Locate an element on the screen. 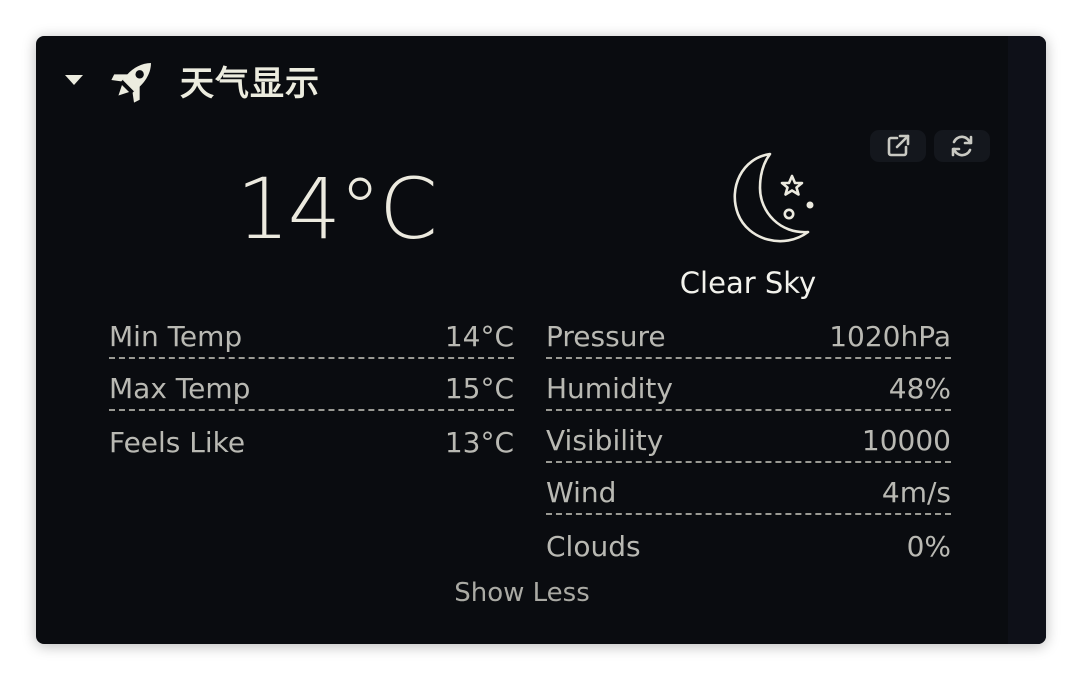 The width and height of the screenshot is (1082, 680). stat-label: Visibility is located at coordinates (605, 440).